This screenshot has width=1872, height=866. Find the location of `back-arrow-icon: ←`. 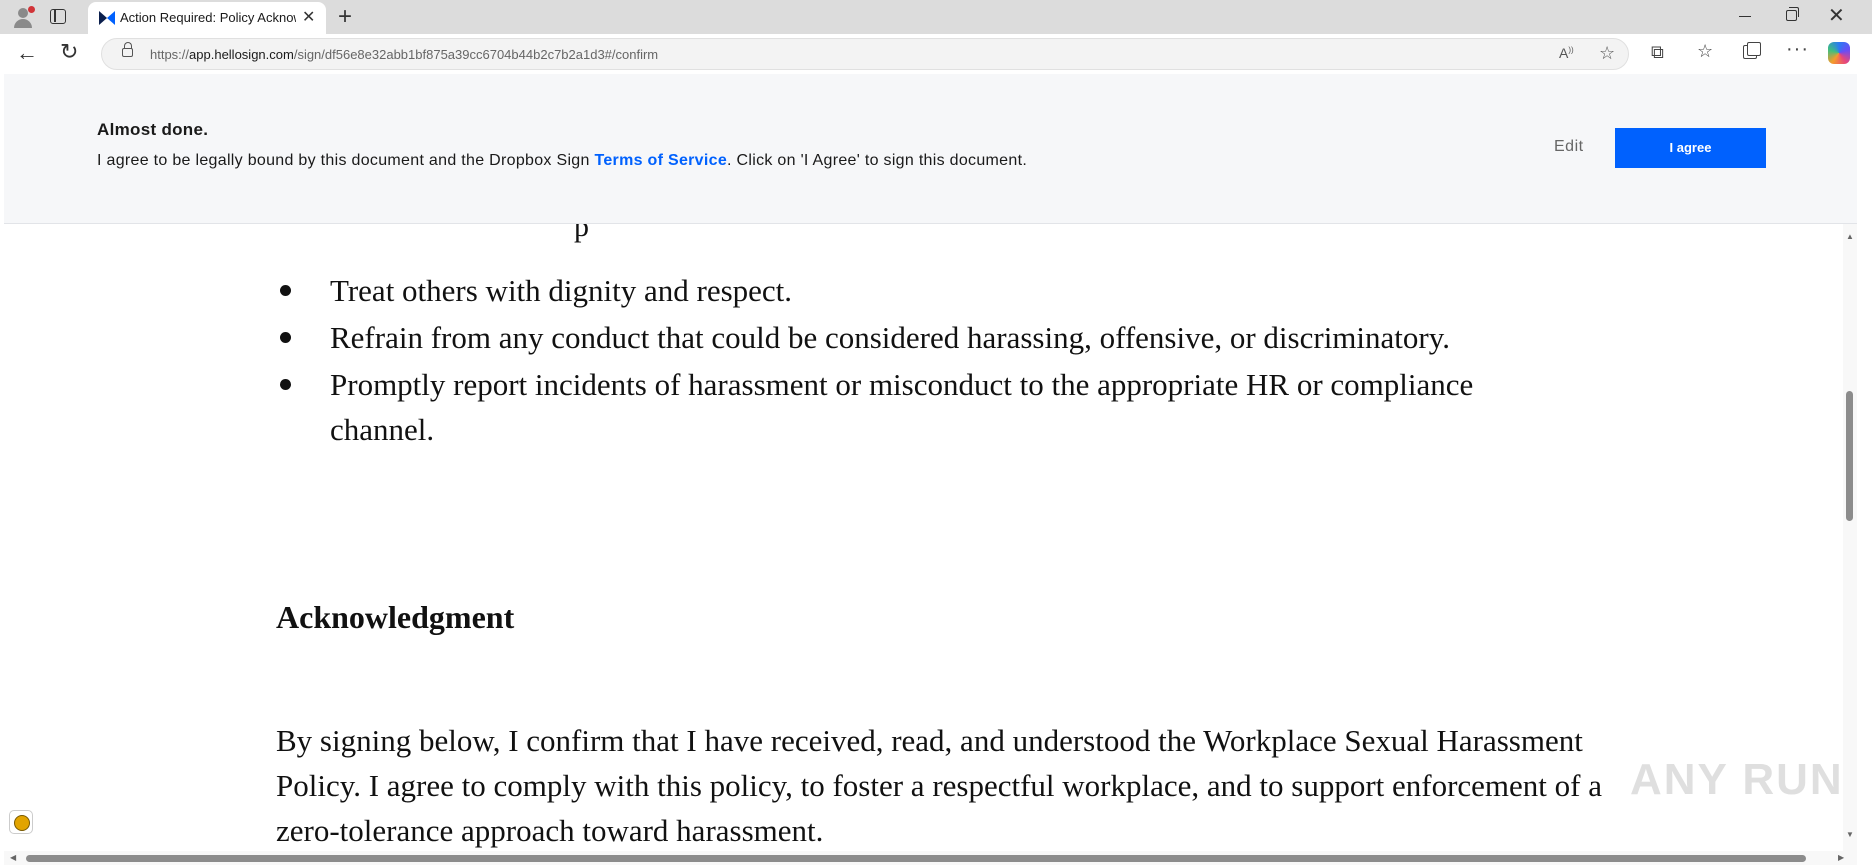

back-arrow-icon: ← is located at coordinates (27, 53).